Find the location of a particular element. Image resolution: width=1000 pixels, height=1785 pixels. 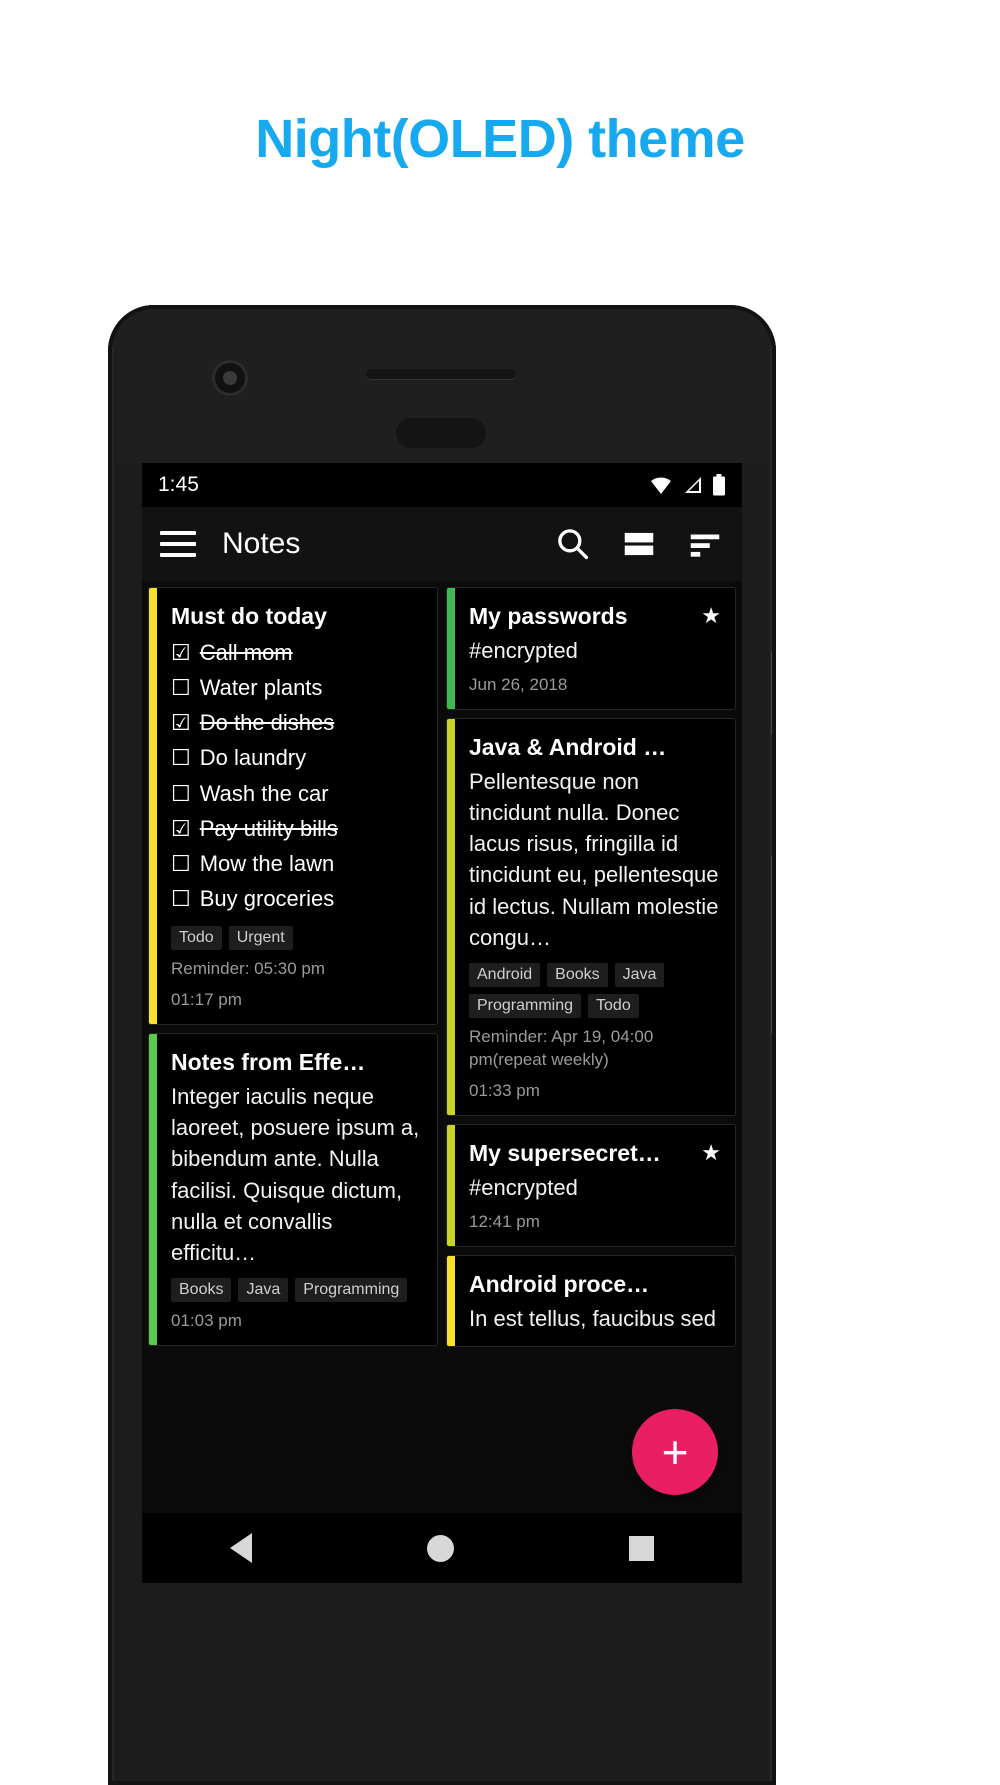

note-card-my-passwords: My passwords ★ #encrypted Jun 26, 2018 is located at coordinates (591, 648).